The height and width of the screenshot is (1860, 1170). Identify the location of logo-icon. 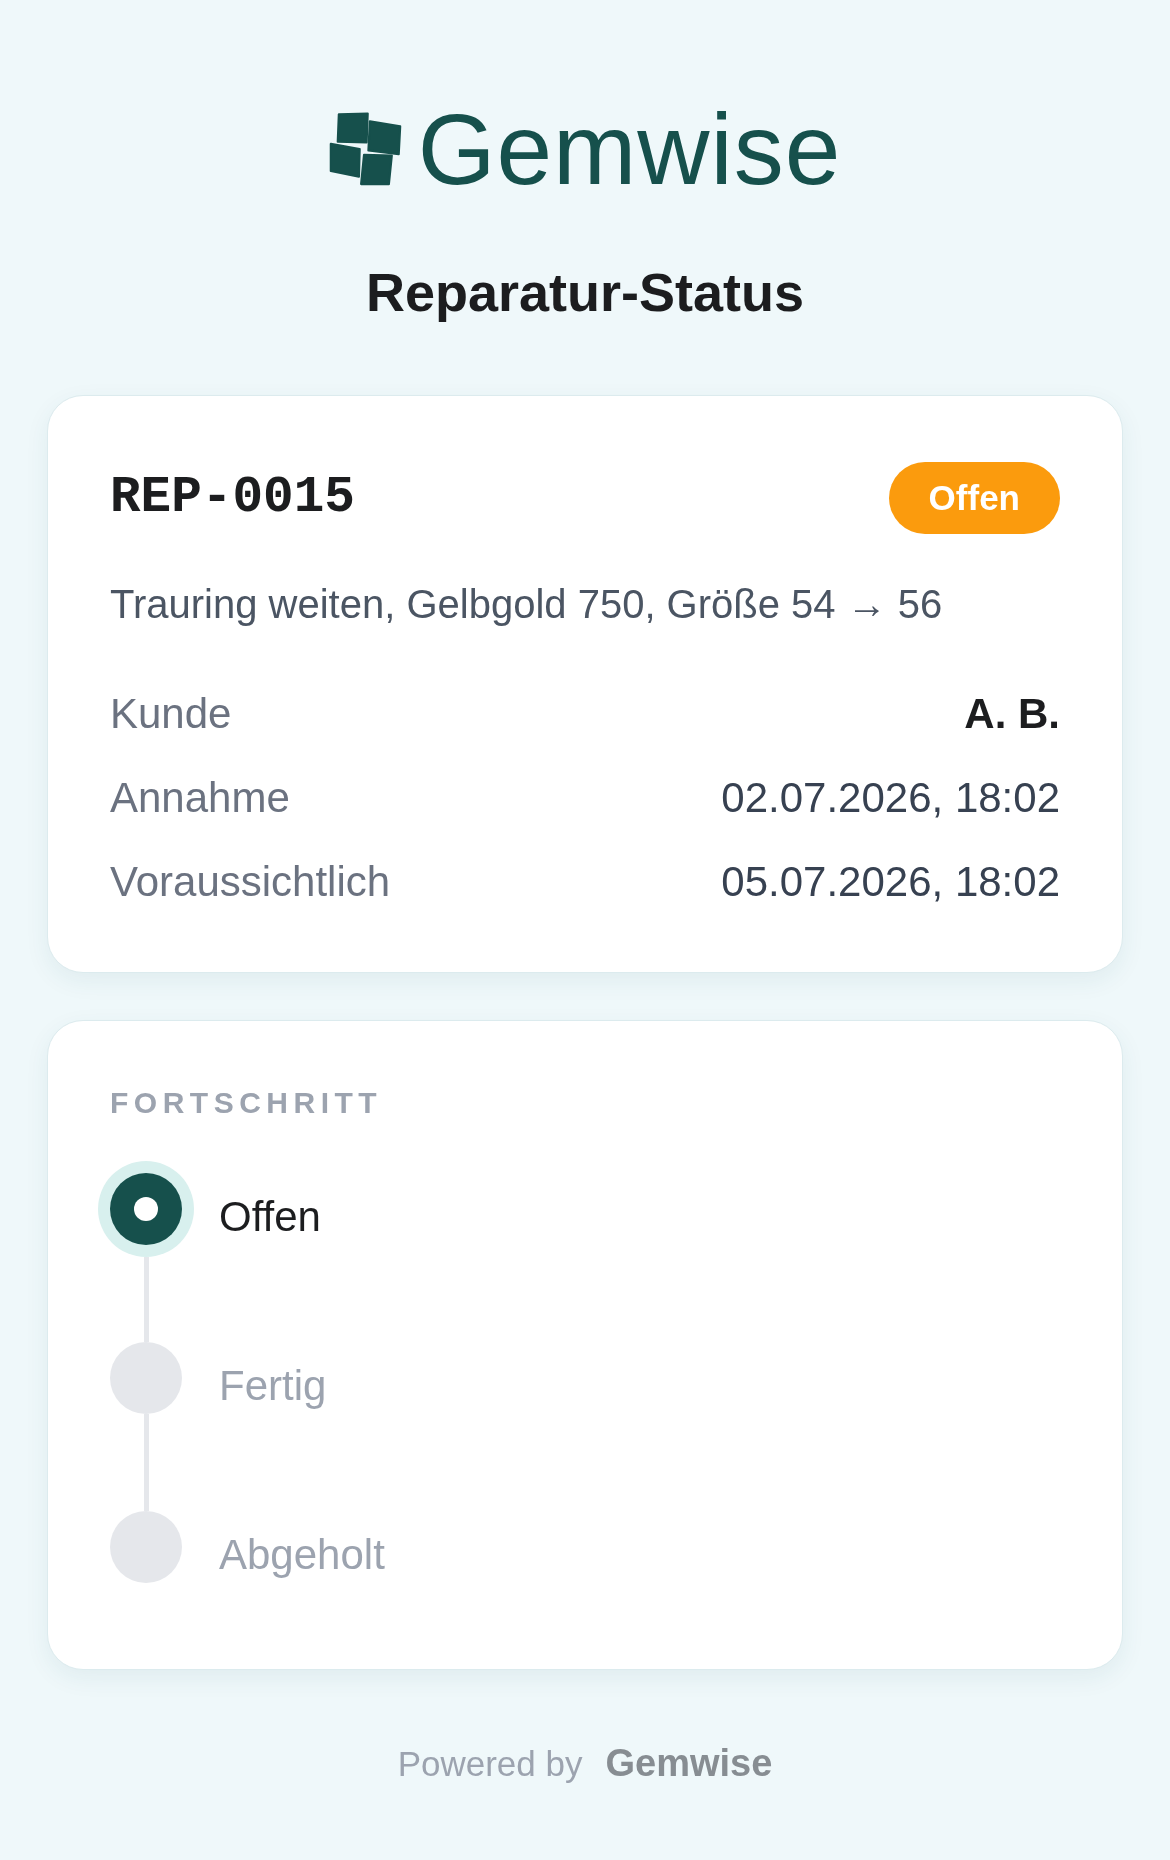
(365, 149).